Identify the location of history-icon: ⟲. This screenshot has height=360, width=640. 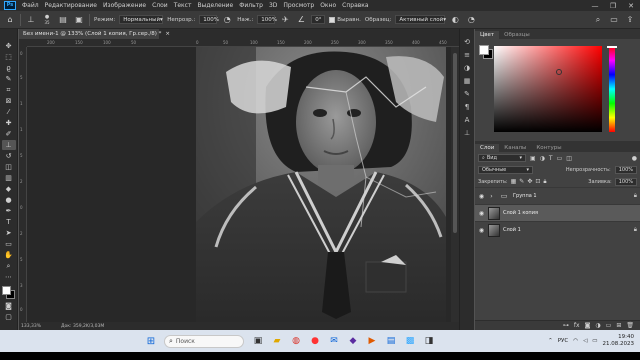
(467, 41).